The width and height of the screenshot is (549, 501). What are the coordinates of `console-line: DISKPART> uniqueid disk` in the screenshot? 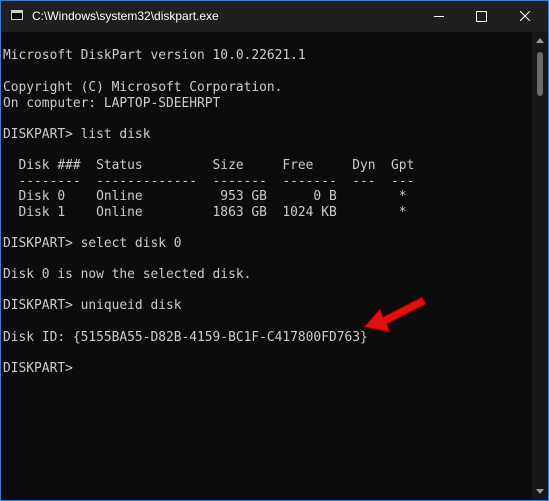 It's located at (92, 305).